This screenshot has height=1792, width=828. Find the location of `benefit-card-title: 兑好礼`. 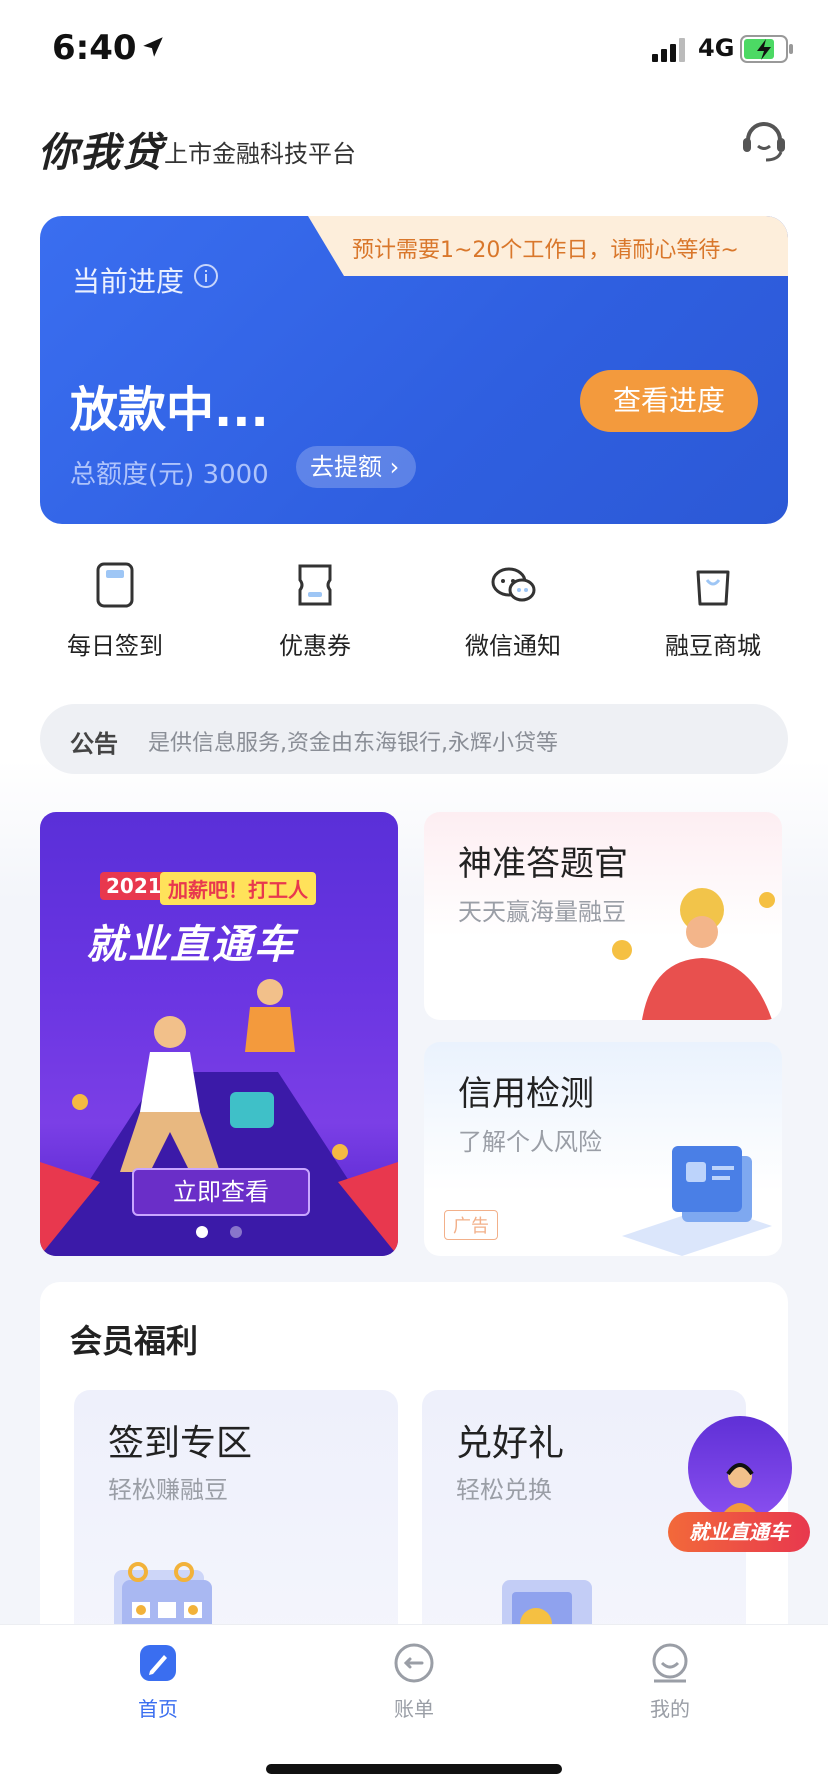

benefit-card-title: 兑好礼 is located at coordinates (510, 1443).